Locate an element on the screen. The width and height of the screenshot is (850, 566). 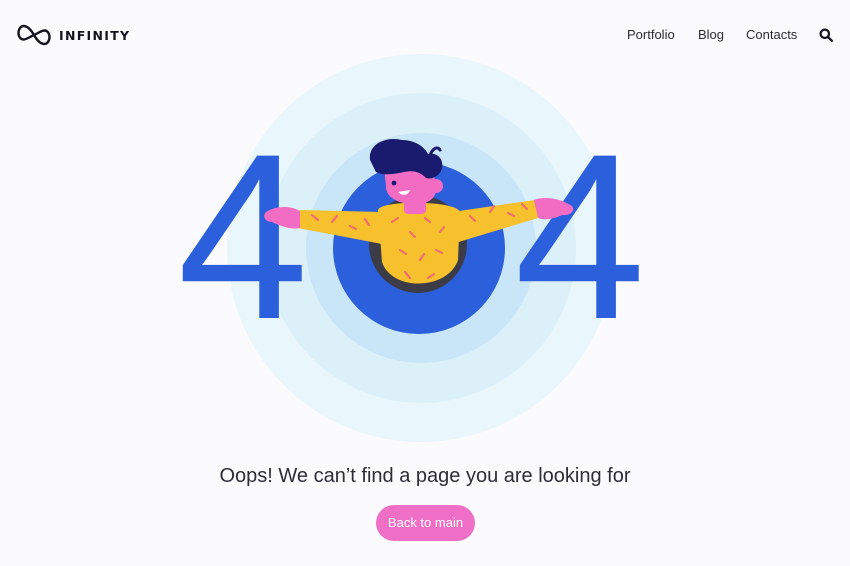
error-digit-right: 4 is located at coordinates (579, 237).